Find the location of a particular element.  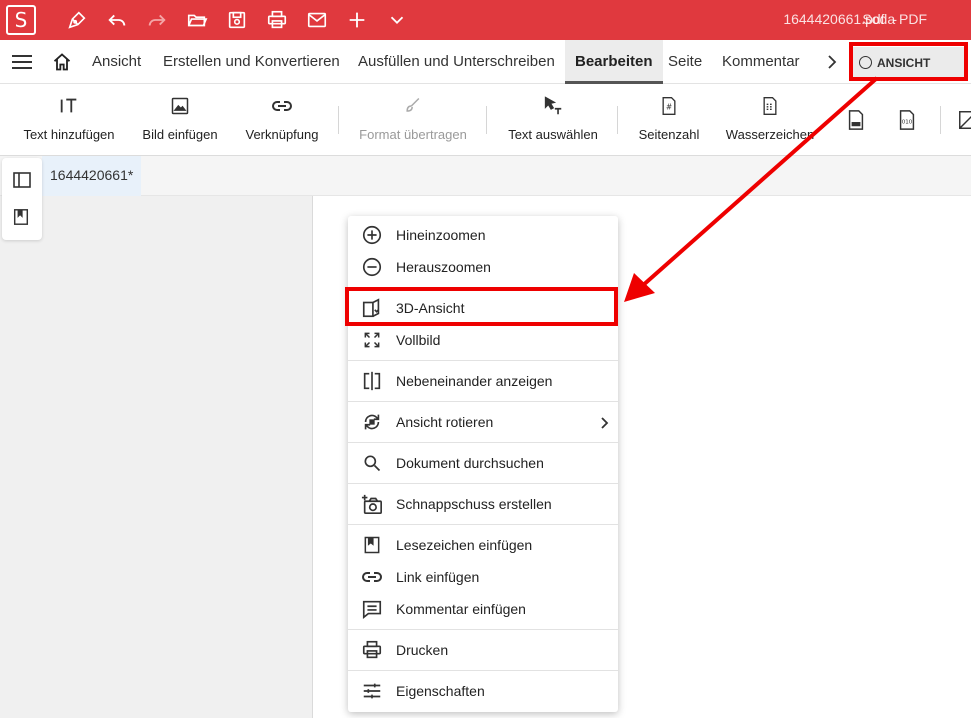

save-icon is located at coordinates (237, 20).